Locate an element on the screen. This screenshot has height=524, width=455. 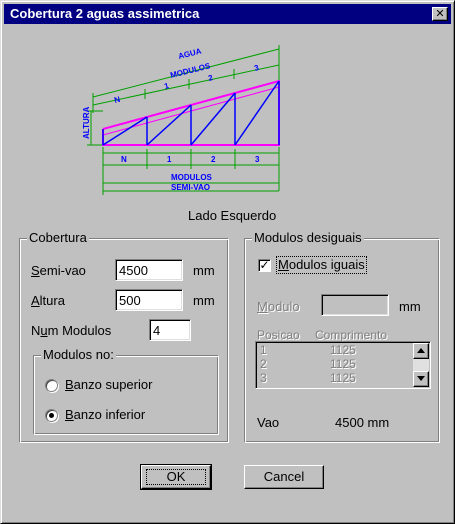
diagram-bottom-module-2: 2 is located at coordinates (213, 159).